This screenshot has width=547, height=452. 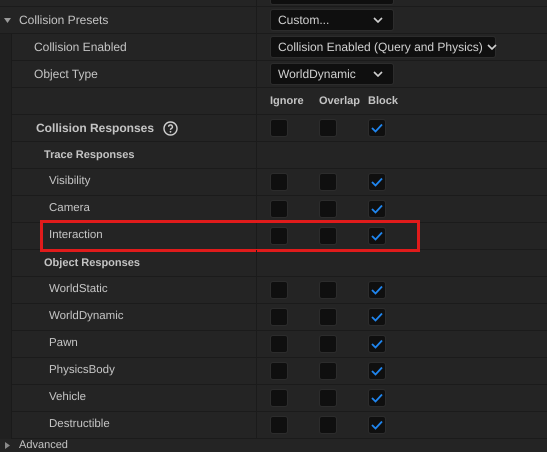 What do you see at coordinates (63, 344) in the screenshot?
I see `channel-label: Pawn` at bounding box center [63, 344].